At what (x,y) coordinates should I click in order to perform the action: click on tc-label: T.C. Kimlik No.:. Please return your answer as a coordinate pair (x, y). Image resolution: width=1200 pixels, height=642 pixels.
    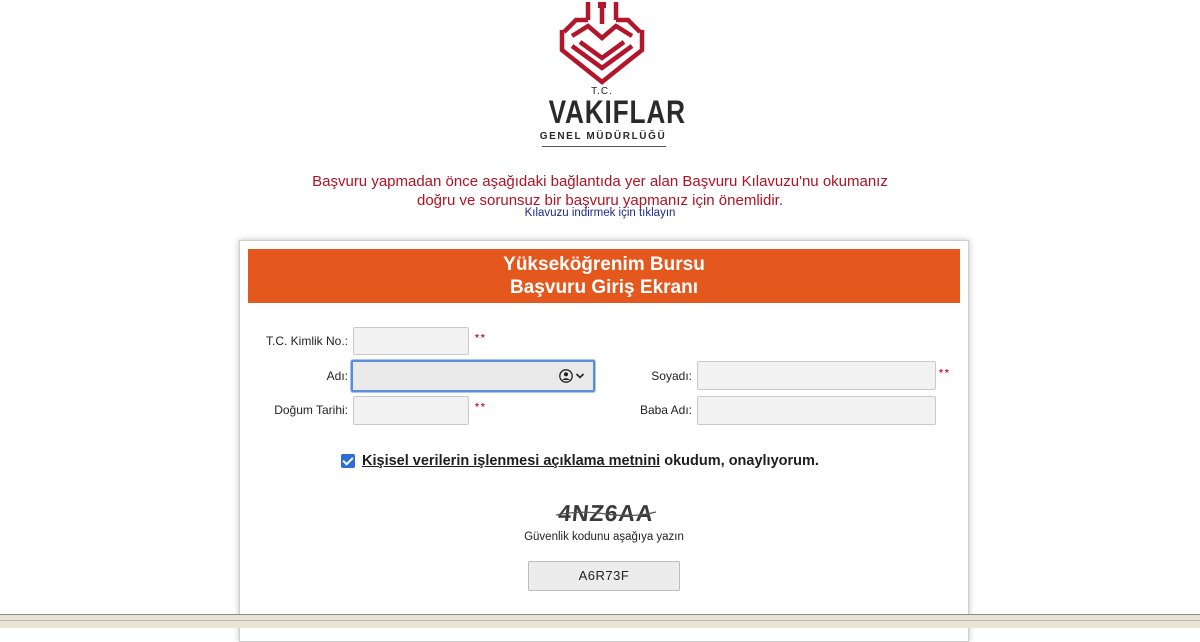
    Looking at the image, I should click on (306, 341).